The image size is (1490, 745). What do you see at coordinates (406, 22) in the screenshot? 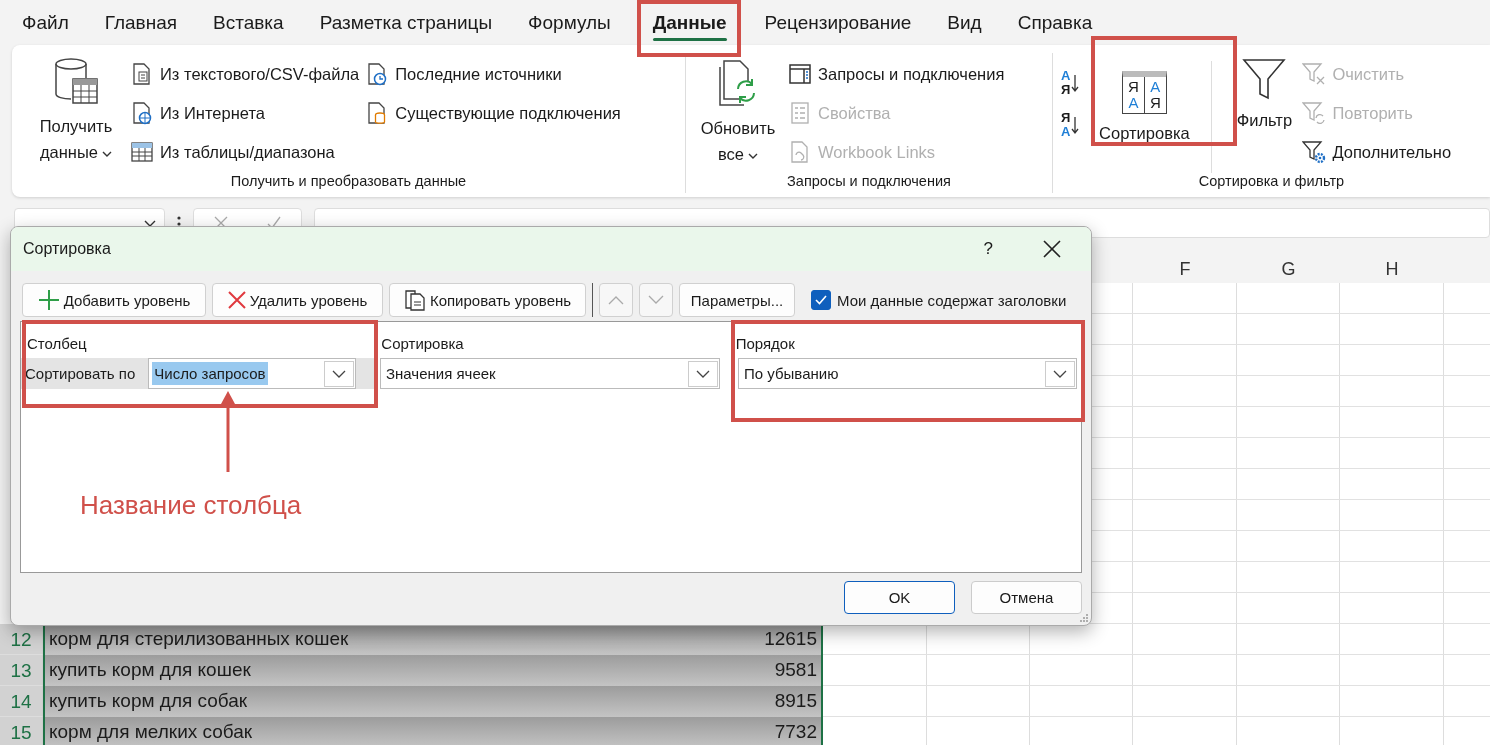
I see `ribbon-tab: Разметка страницы` at bounding box center [406, 22].